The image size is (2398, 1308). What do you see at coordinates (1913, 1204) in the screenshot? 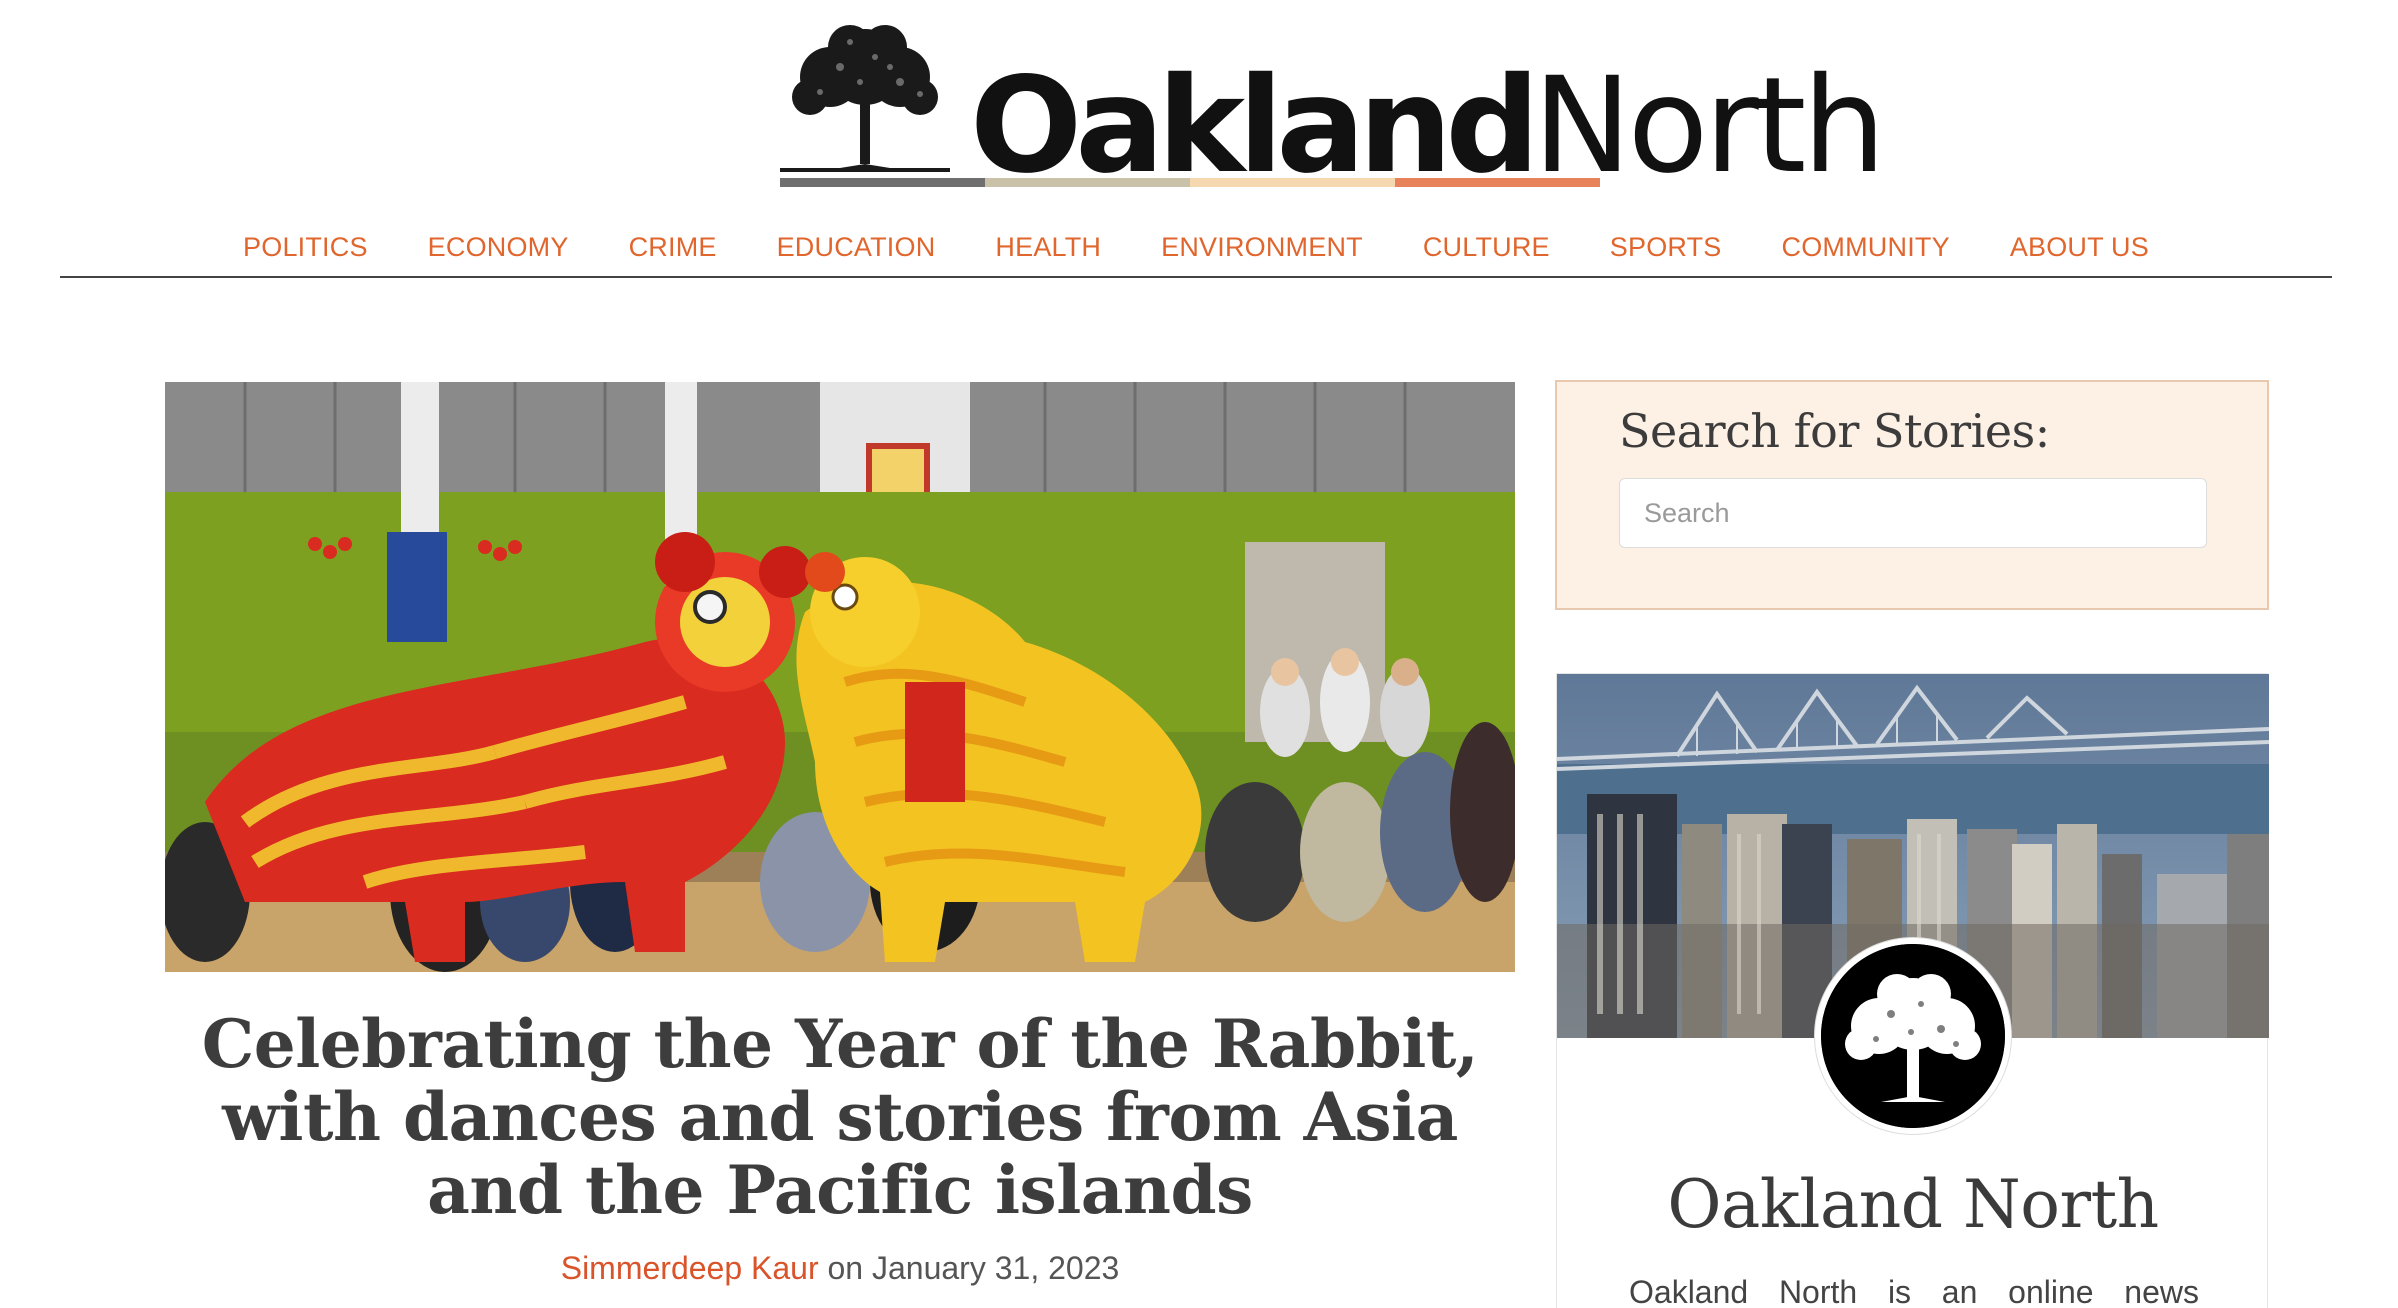
I see `about-title: Oakland North` at bounding box center [1913, 1204].